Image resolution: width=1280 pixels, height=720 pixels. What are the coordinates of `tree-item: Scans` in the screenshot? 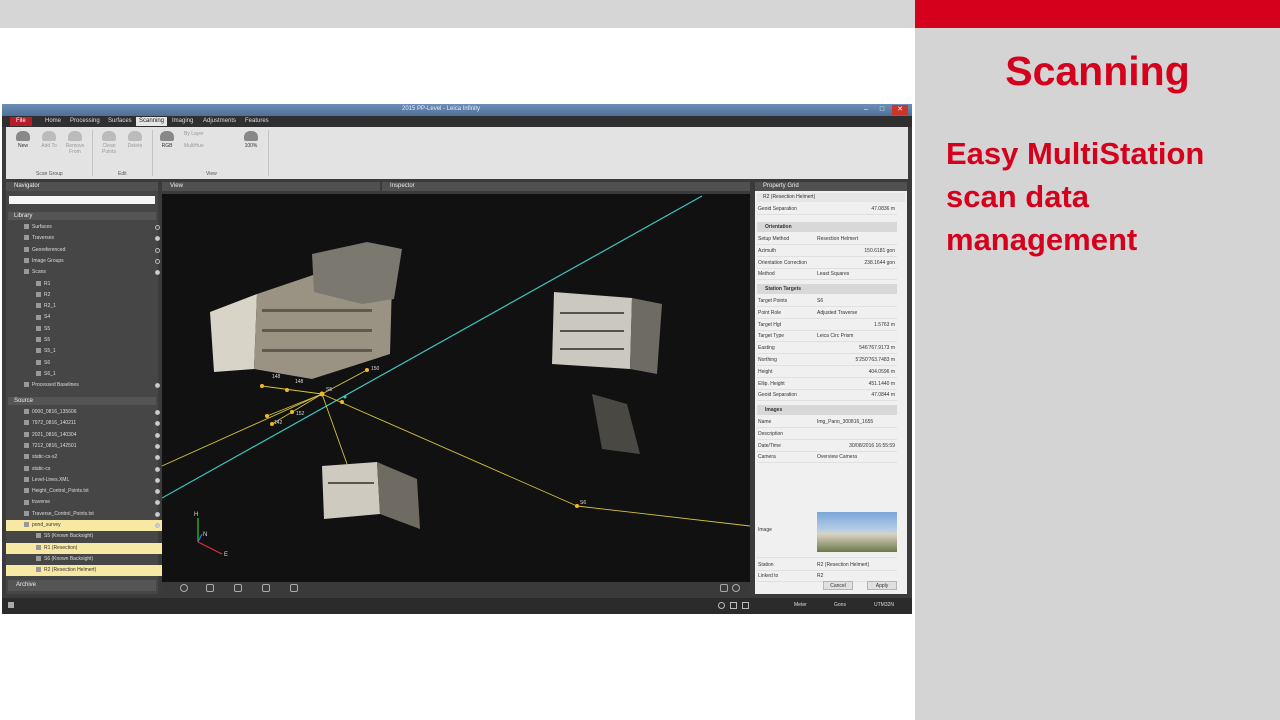 It's located at (85, 272).